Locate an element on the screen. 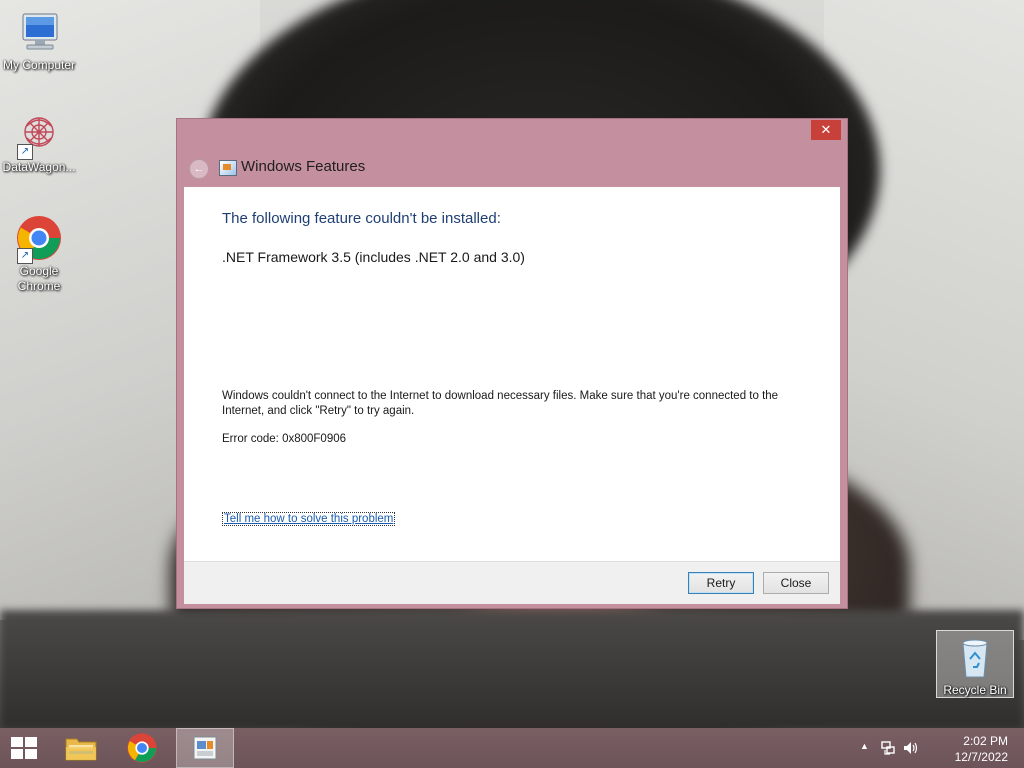 The height and width of the screenshot is (768, 1024). taskbar-windows-features is located at coordinates (205, 748).